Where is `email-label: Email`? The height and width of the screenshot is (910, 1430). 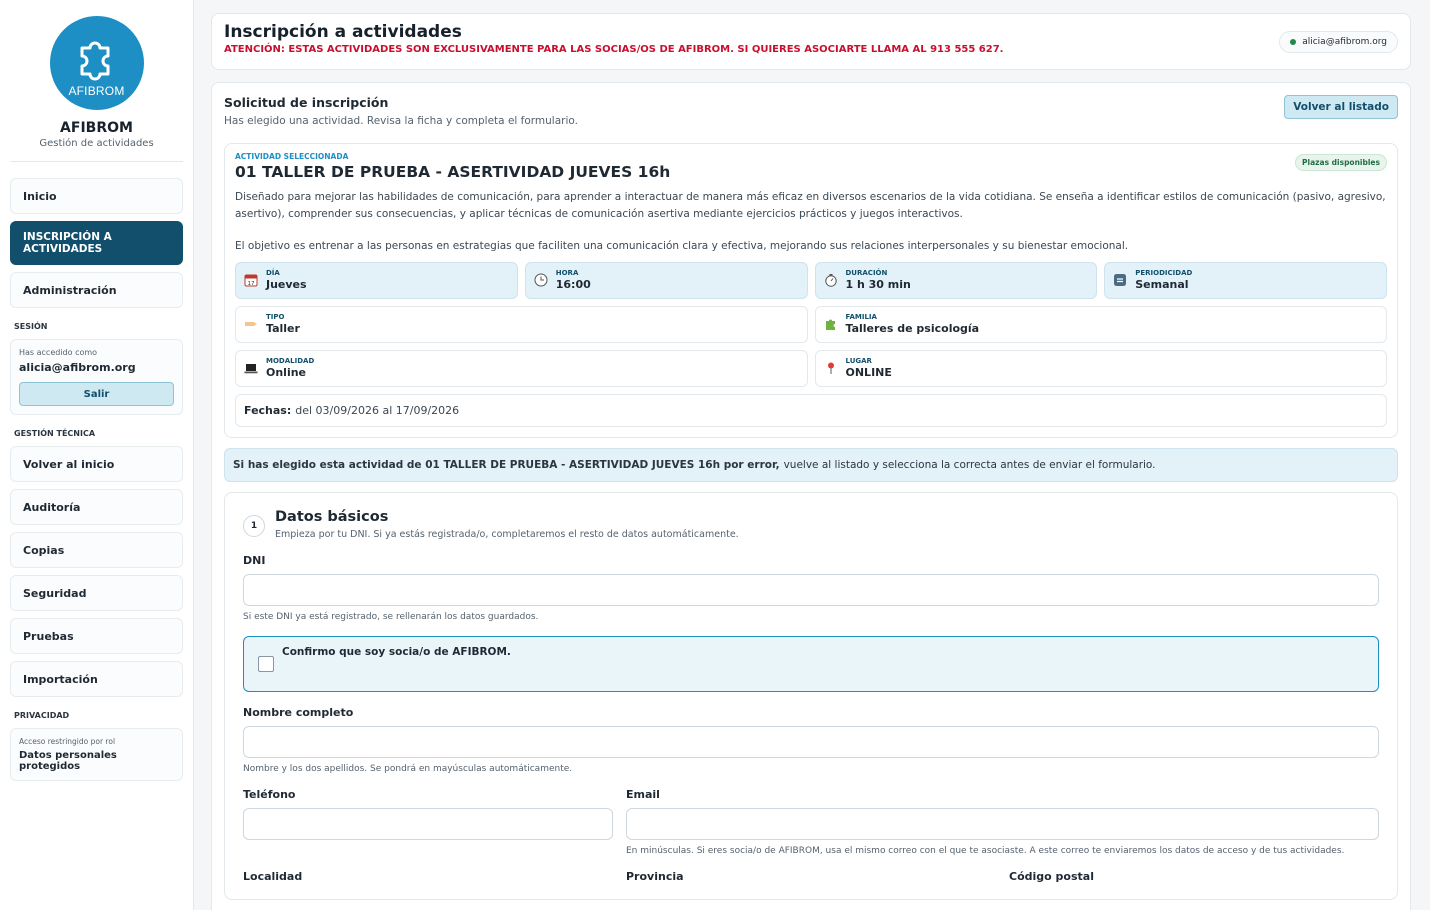 email-label: Email is located at coordinates (643, 794).